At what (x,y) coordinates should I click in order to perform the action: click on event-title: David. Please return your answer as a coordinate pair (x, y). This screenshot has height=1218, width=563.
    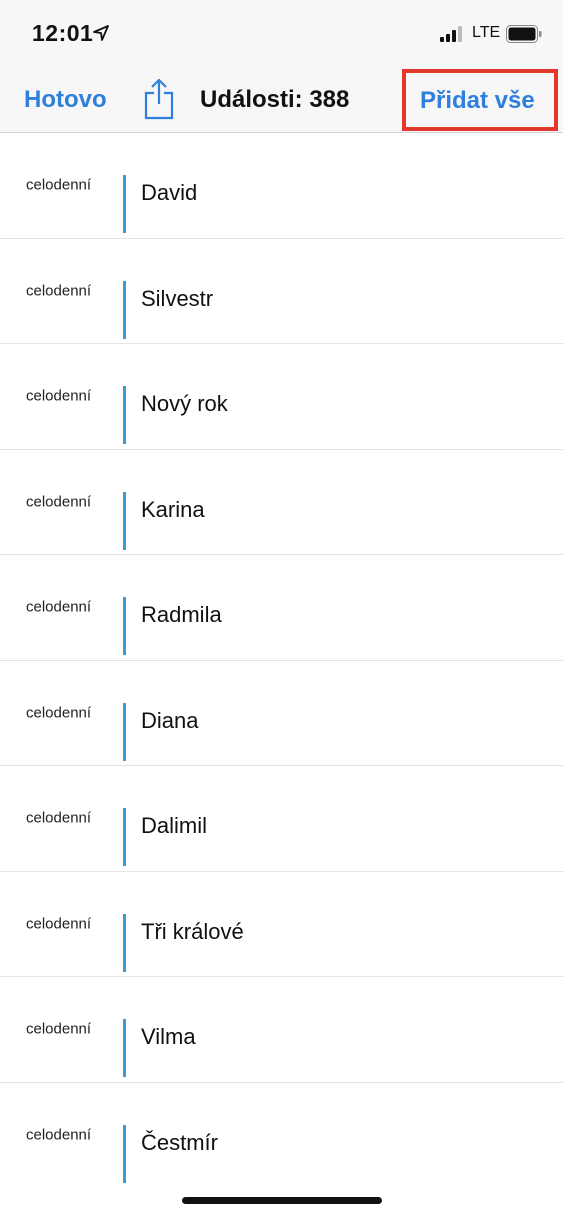
    Looking at the image, I should click on (169, 192).